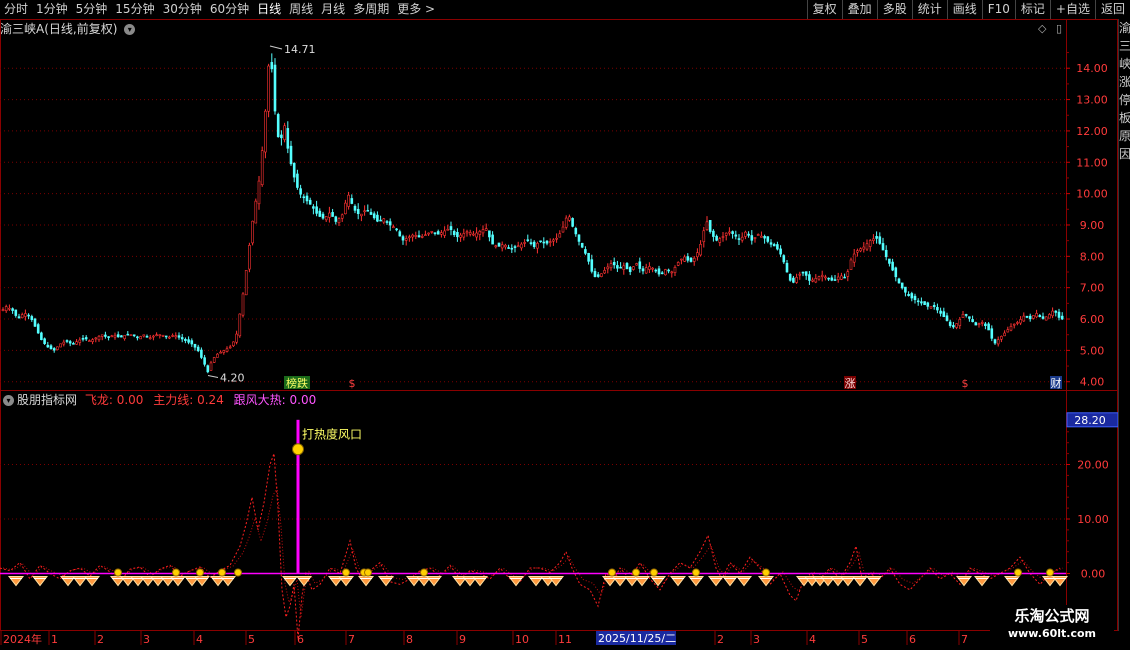 This screenshot has height=650, width=1130. What do you see at coordinates (1092, 162) in the screenshot?
I see `price-tick-label: 11.00` at bounding box center [1092, 162].